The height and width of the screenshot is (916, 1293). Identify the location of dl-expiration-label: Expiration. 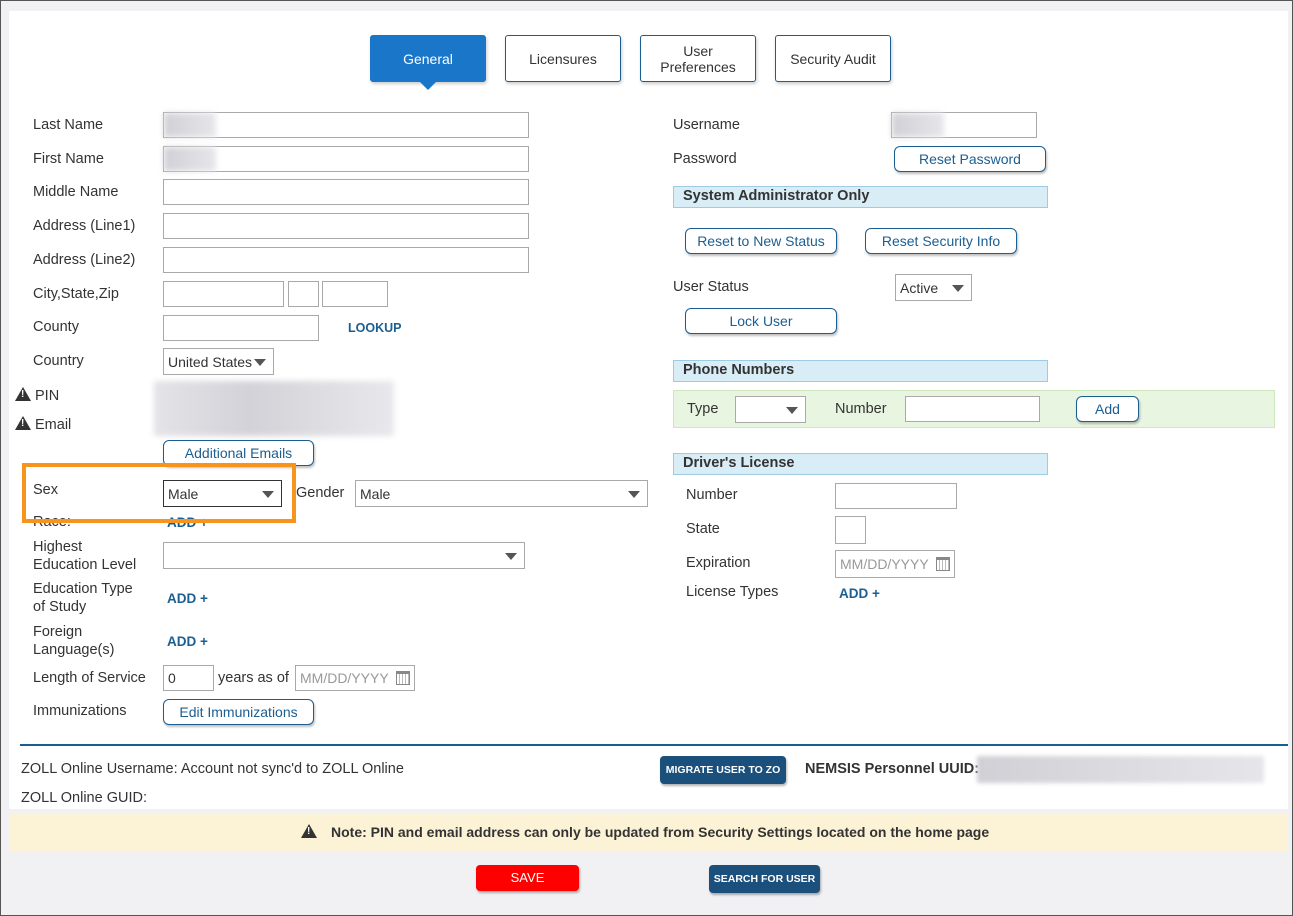
(718, 563).